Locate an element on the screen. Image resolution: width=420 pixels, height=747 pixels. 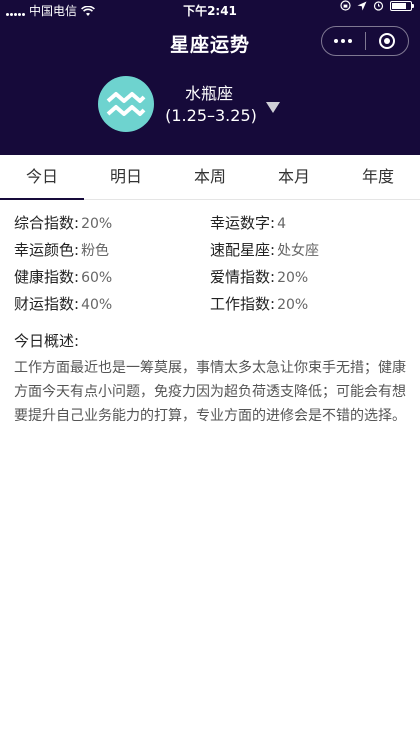
stat-work: 工作指数: 20% is located at coordinates (308, 304).